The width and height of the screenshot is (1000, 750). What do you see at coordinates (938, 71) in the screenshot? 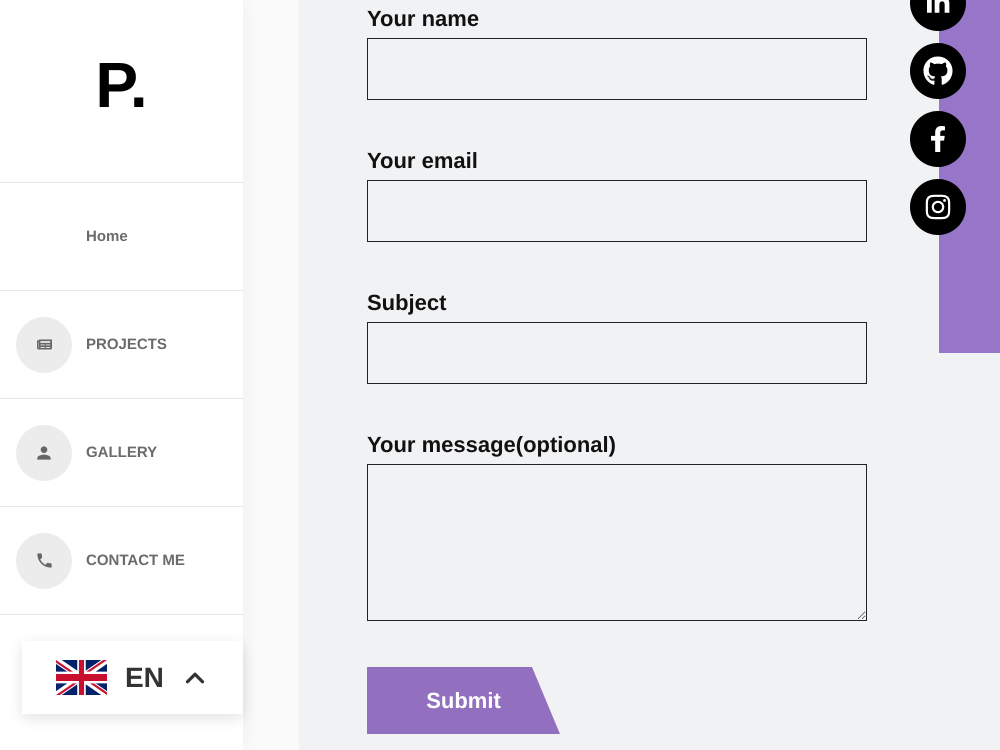
I see `github-icon` at bounding box center [938, 71].